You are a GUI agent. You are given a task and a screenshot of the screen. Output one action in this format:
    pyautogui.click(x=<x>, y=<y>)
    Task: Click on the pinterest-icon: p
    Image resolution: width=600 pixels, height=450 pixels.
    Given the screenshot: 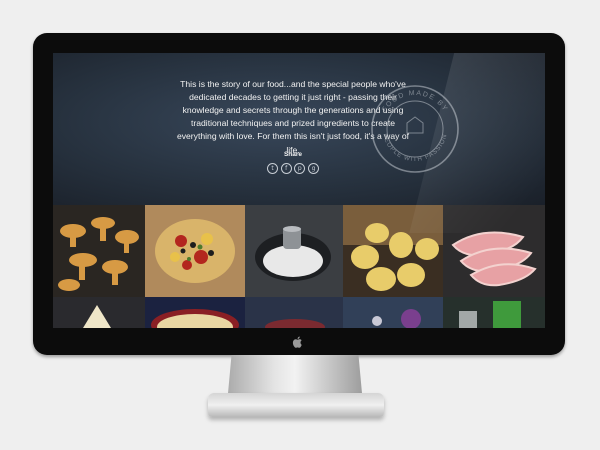 What is the action you would take?
    pyautogui.click(x=300, y=168)
    